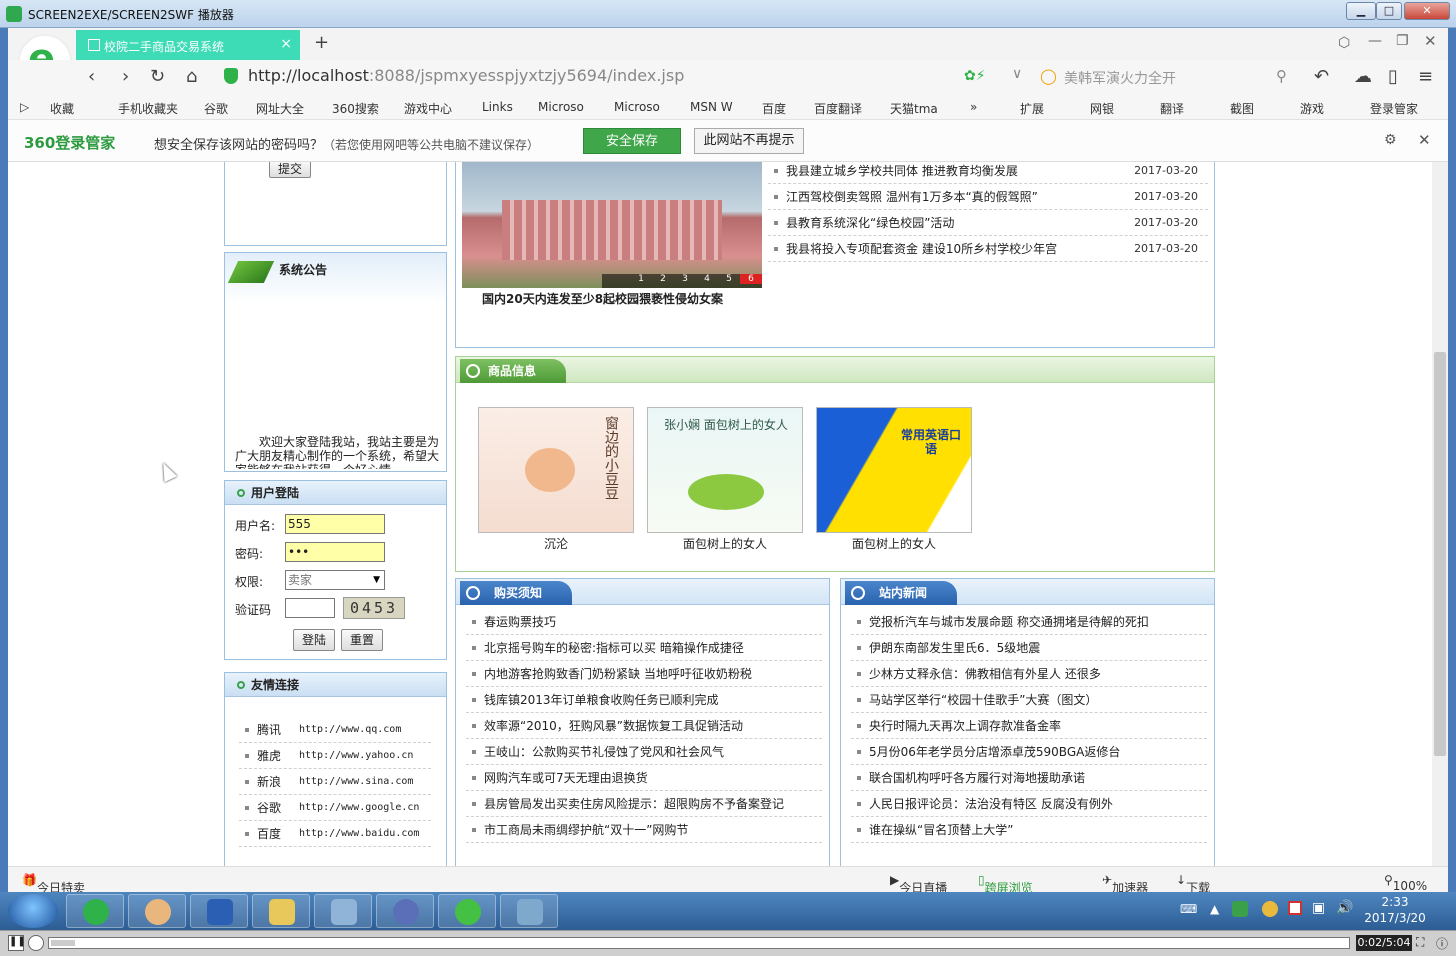 This screenshot has width=1456, height=956. I want to click on link-item-google: 谷歌 http://www.google.cn, so click(335, 808).